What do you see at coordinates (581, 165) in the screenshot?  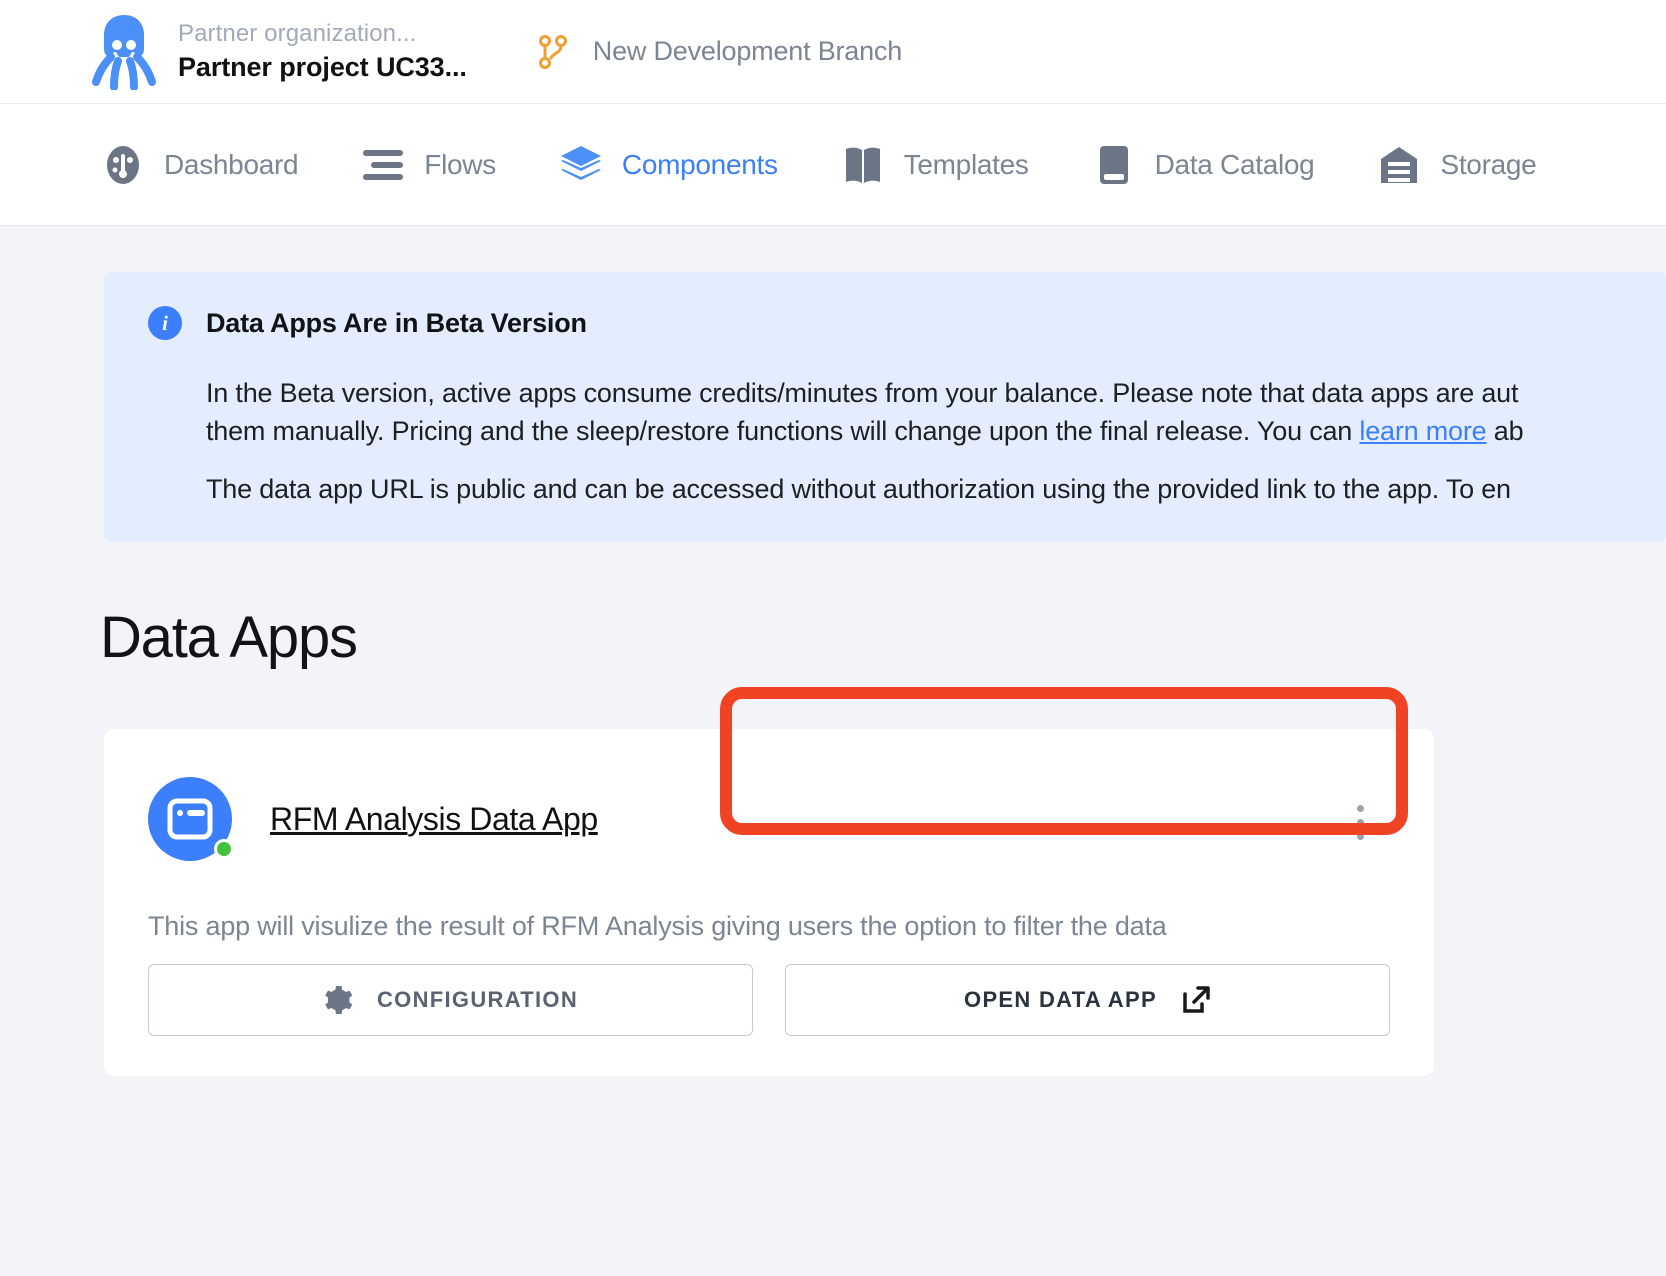 I see `layers-icon` at bounding box center [581, 165].